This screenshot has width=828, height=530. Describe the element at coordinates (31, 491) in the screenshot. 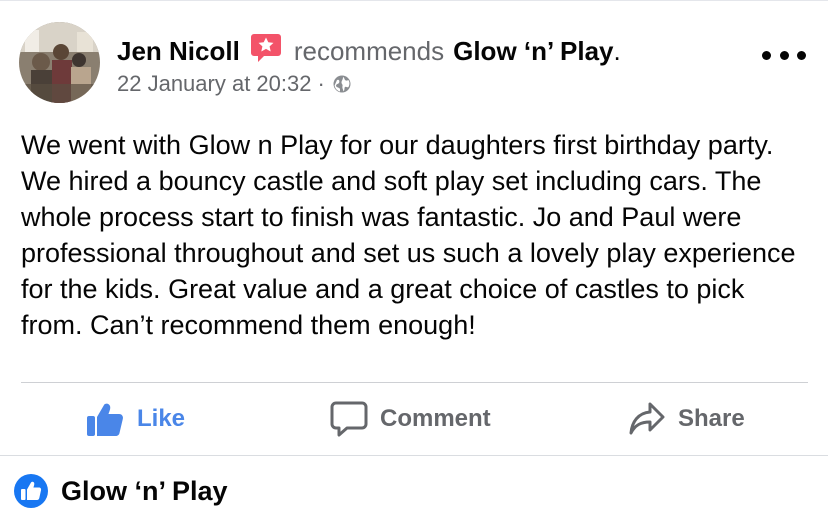

I see `like-badge-icon` at that location.